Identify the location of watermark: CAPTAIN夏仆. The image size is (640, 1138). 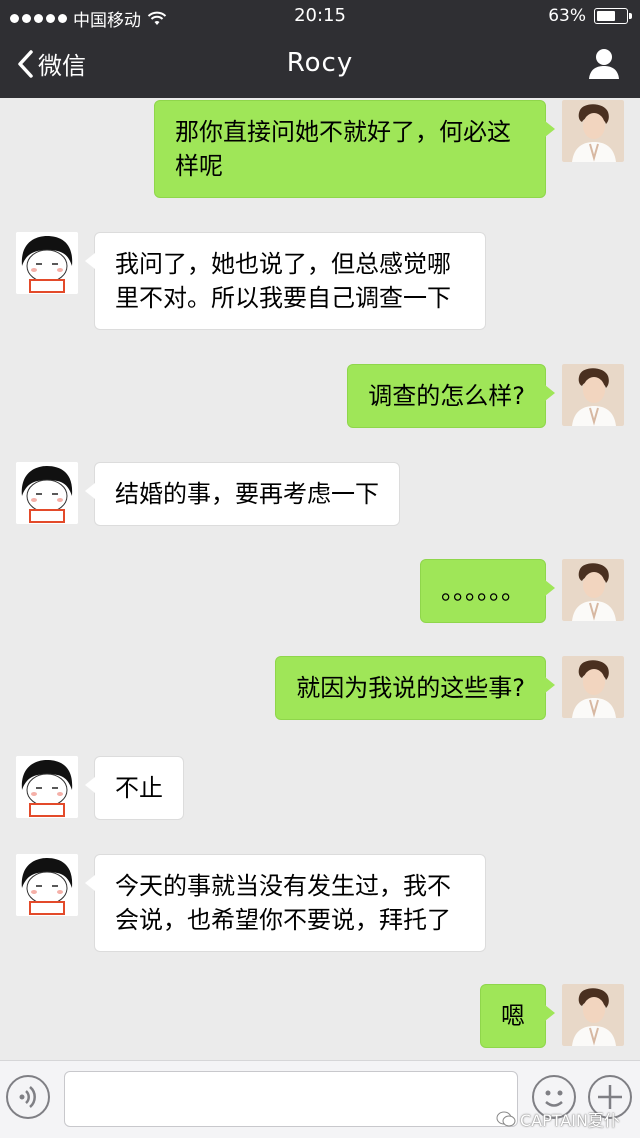
(558, 1119).